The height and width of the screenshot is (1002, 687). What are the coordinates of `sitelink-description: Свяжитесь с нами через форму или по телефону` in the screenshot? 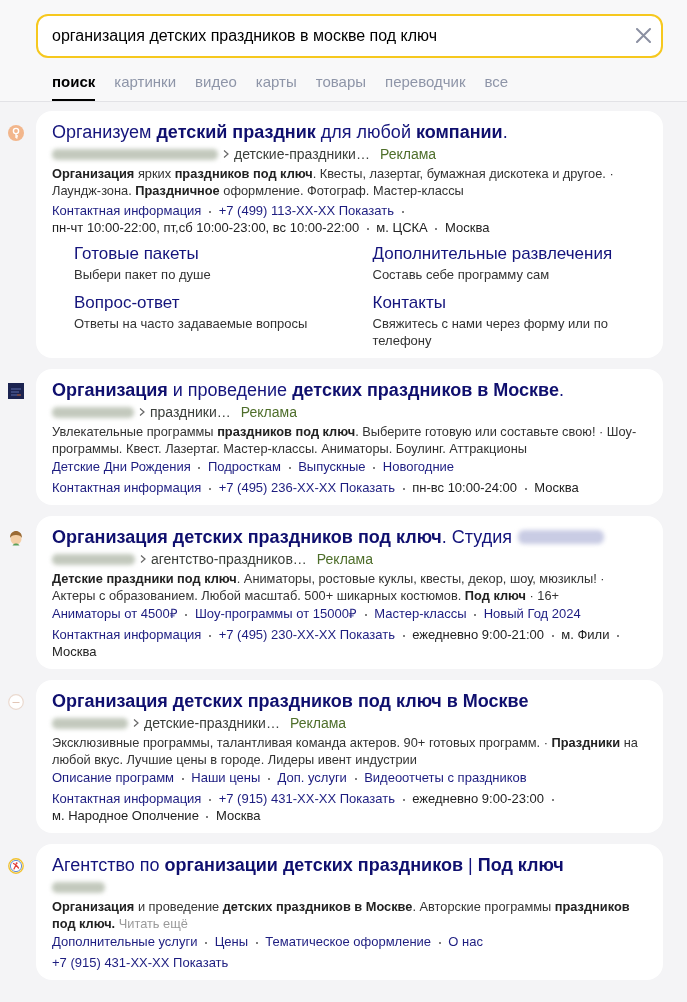 It's located at (490, 332).